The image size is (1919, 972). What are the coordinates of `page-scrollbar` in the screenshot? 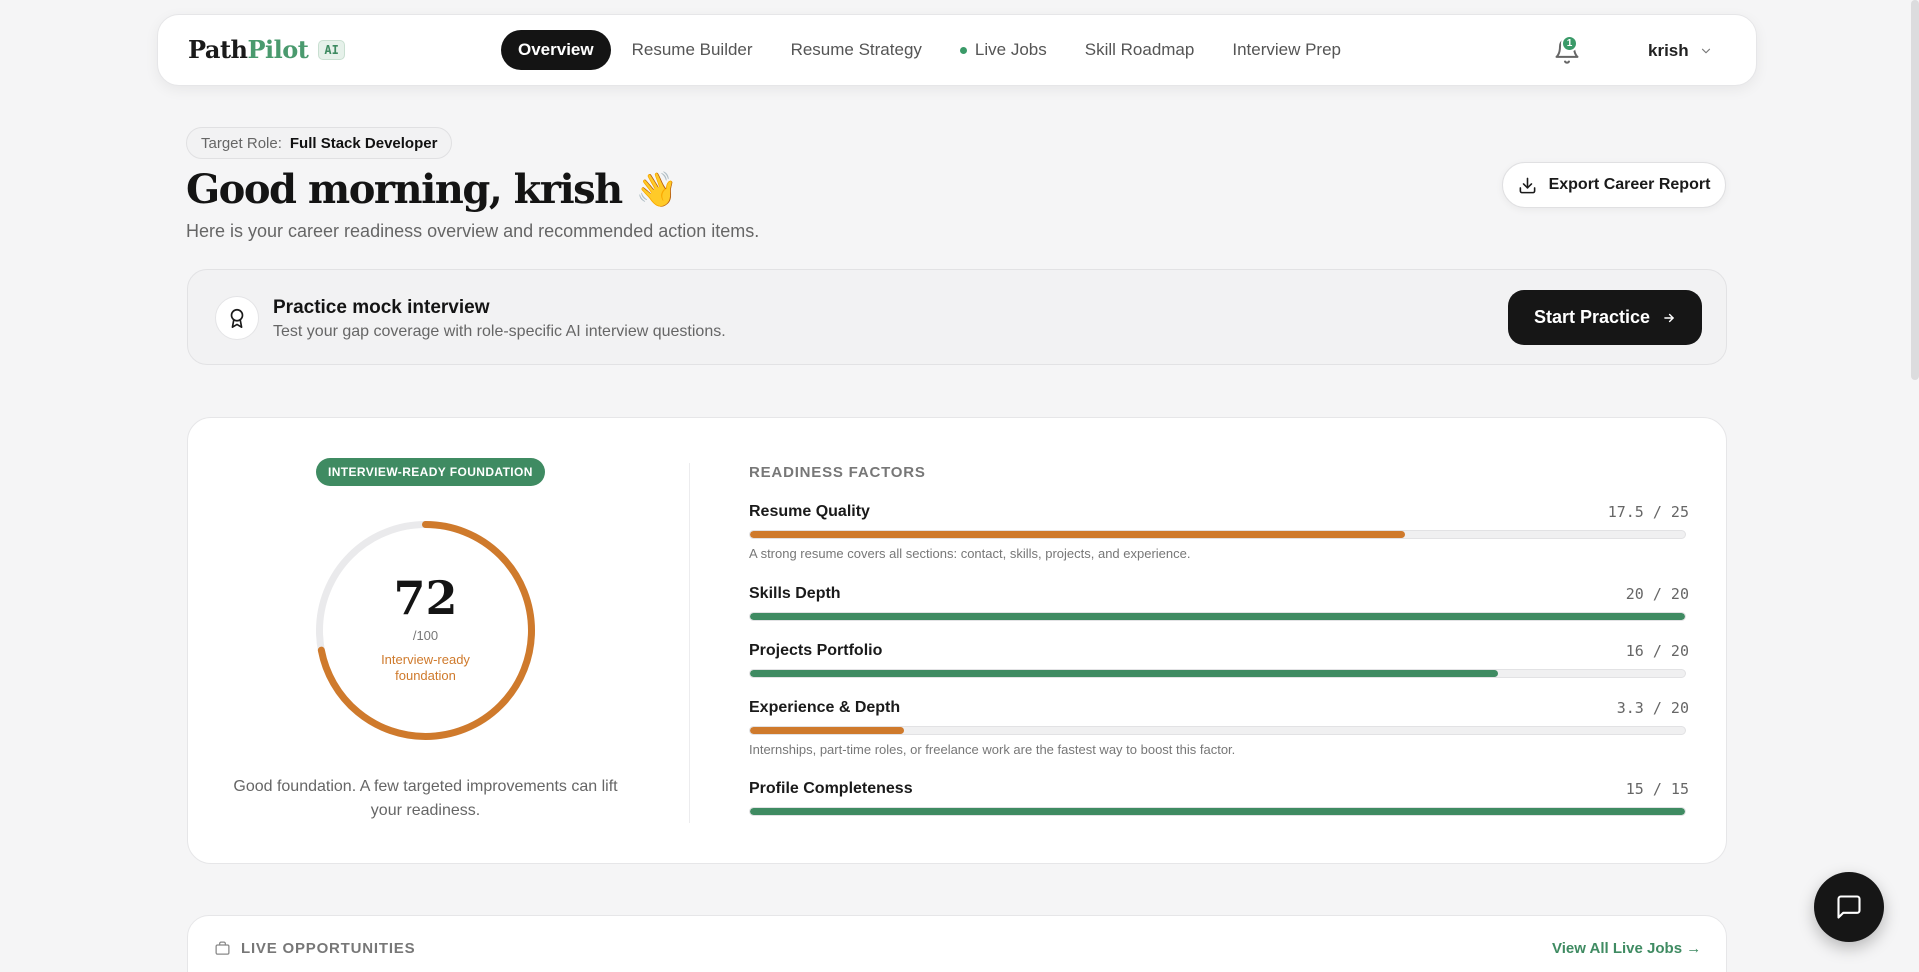 It's located at (1915, 190).